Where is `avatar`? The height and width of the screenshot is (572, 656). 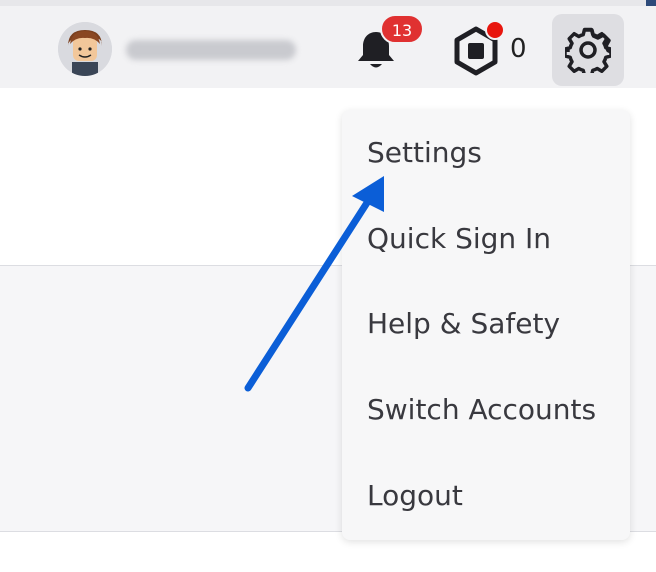 avatar is located at coordinates (85, 49).